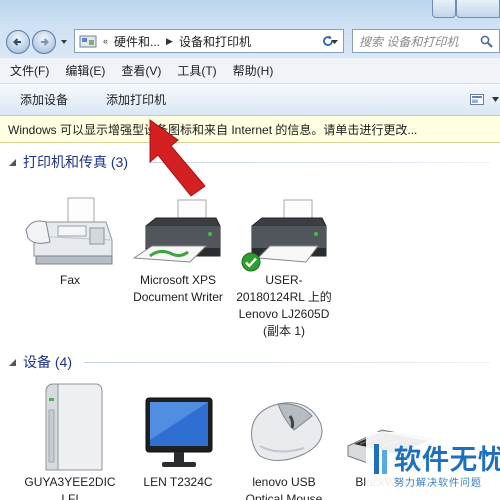 Image resolution: width=500 pixels, height=500 pixels. I want to click on title-bar: « 硬件和... ▶ 设备和打印机 搜索 设备和打印机, so click(250, 29).